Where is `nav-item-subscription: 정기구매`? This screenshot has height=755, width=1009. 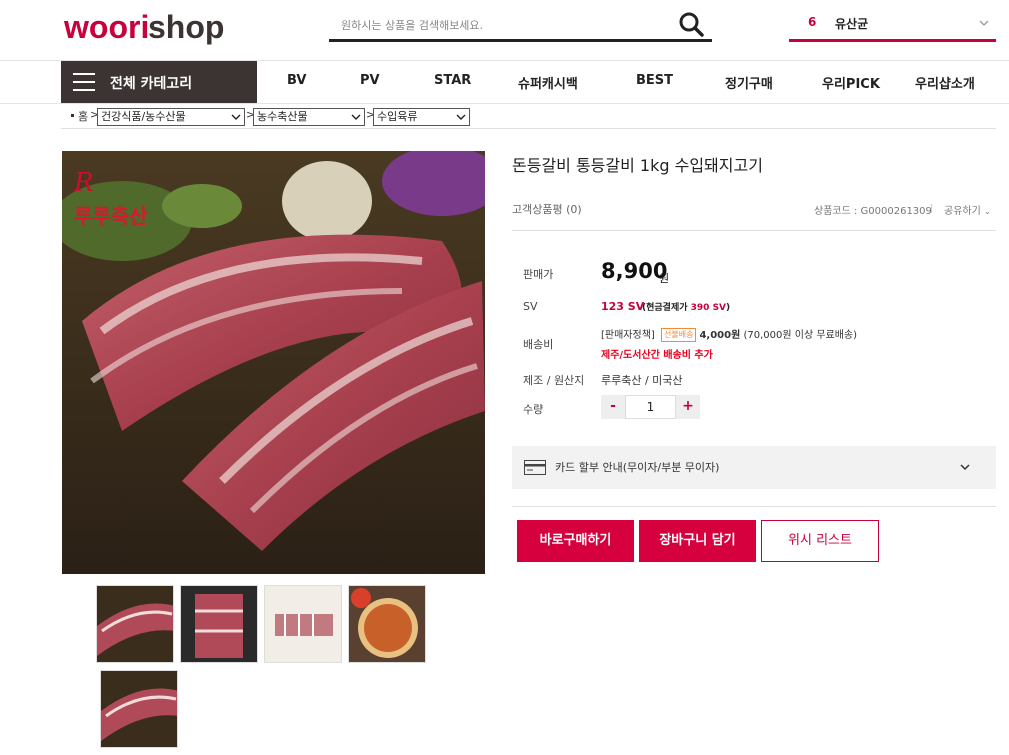 nav-item-subscription: 정기구매 is located at coordinates (749, 82).